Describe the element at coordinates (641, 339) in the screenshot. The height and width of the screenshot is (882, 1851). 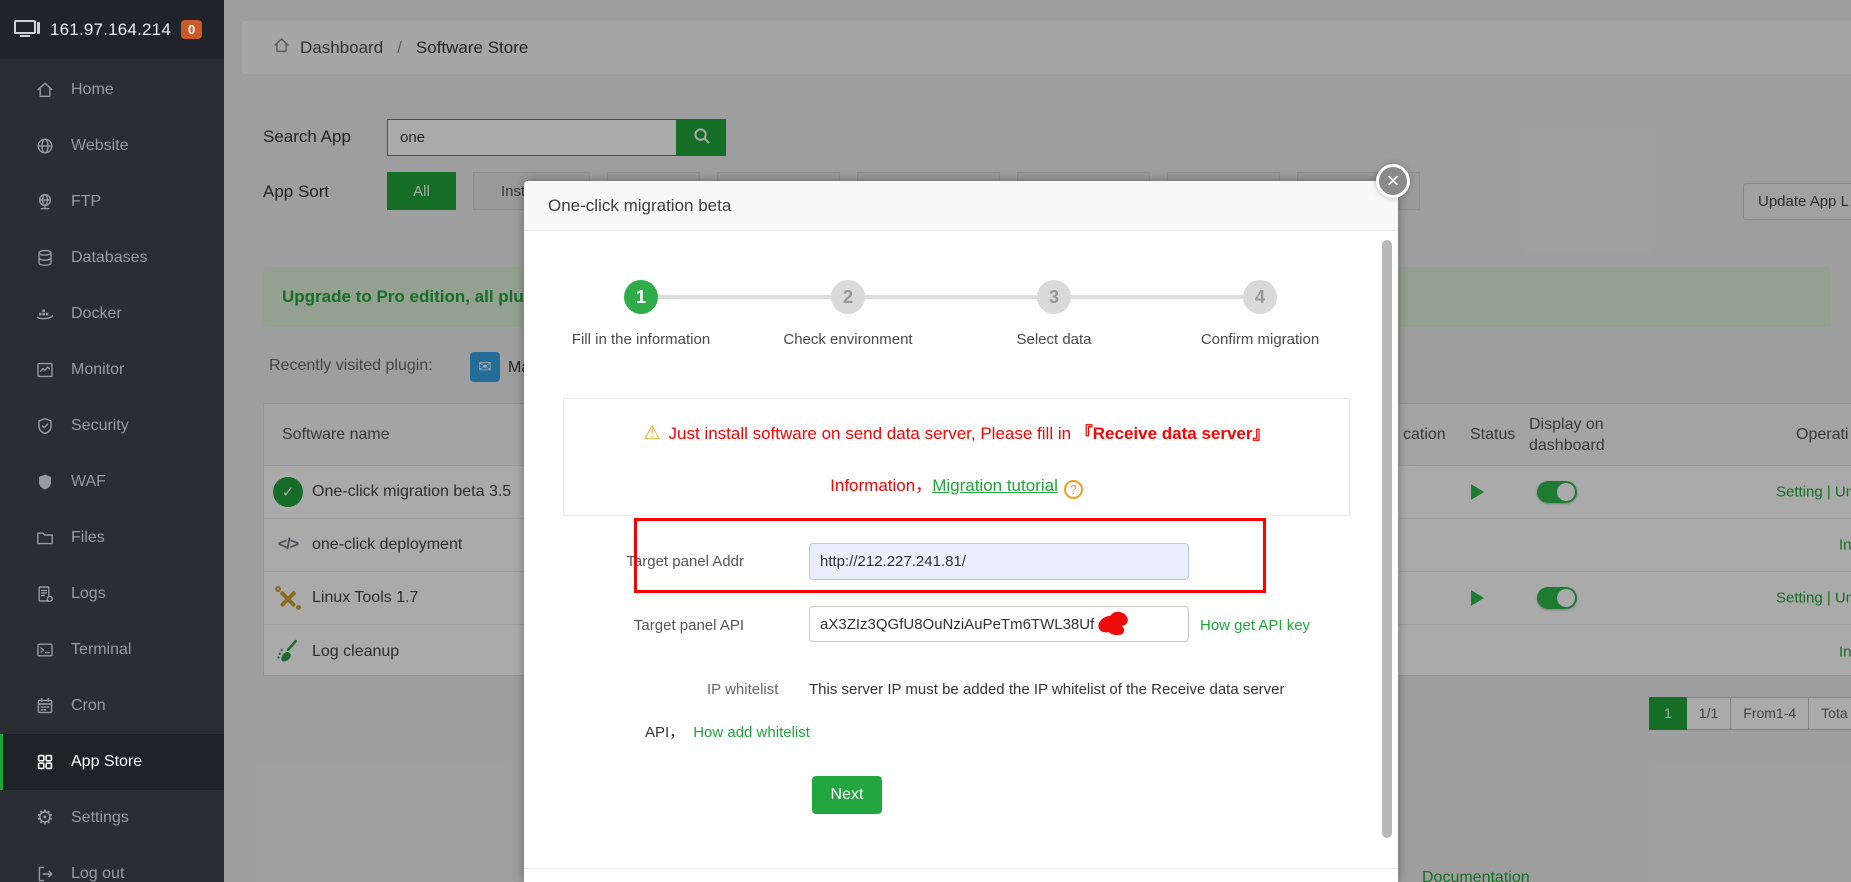
I see `step-1-label: Fill in the information` at that location.